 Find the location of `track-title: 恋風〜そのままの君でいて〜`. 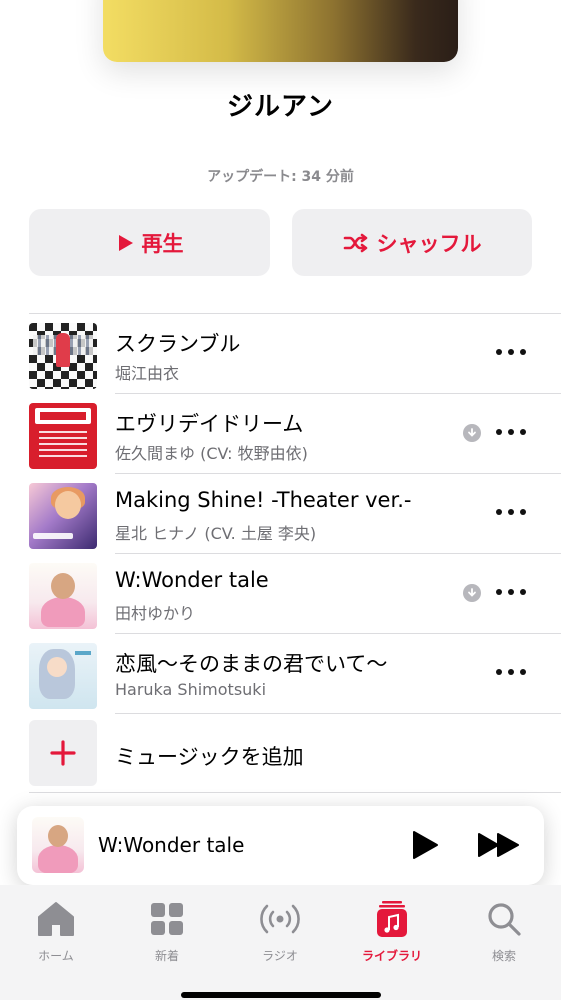

track-title: 恋風〜そのままの君でいて〜 is located at coordinates (251, 664).